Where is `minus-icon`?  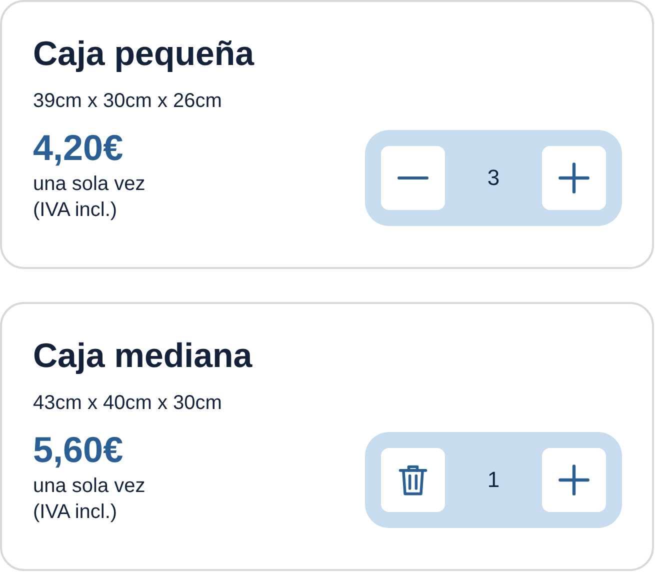 minus-icon is located at coordinates (413, 178).